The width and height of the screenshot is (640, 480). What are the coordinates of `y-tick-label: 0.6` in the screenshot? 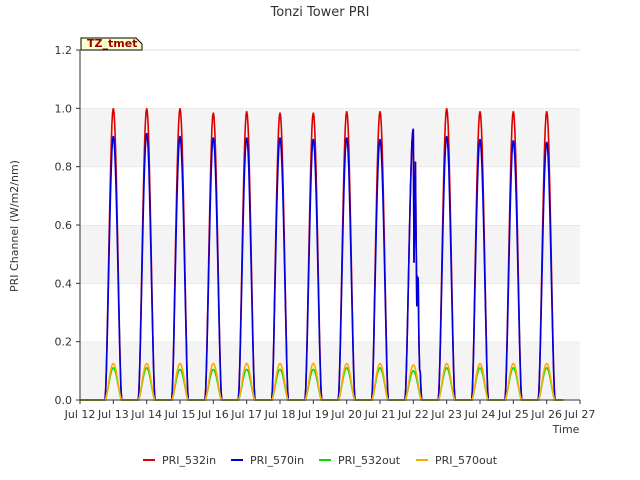 It's located at (64, 225).